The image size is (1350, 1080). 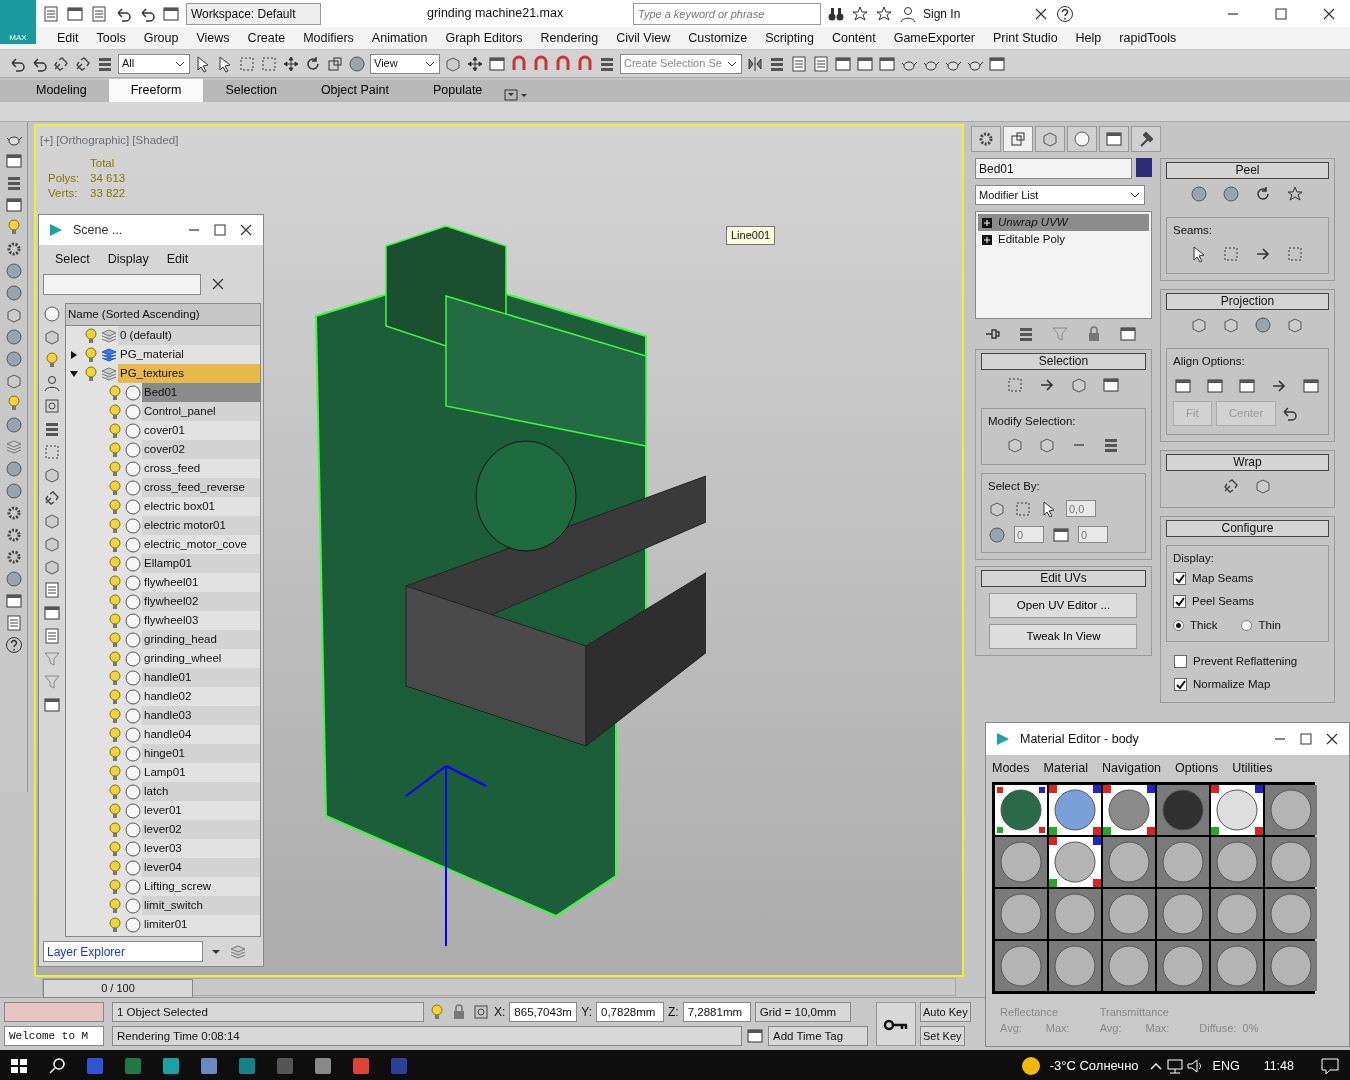 What do you see at coordinates (1132, 768) in the screenshot?
I see `menu-item: Navigation` at bounding box center [1132, 768].